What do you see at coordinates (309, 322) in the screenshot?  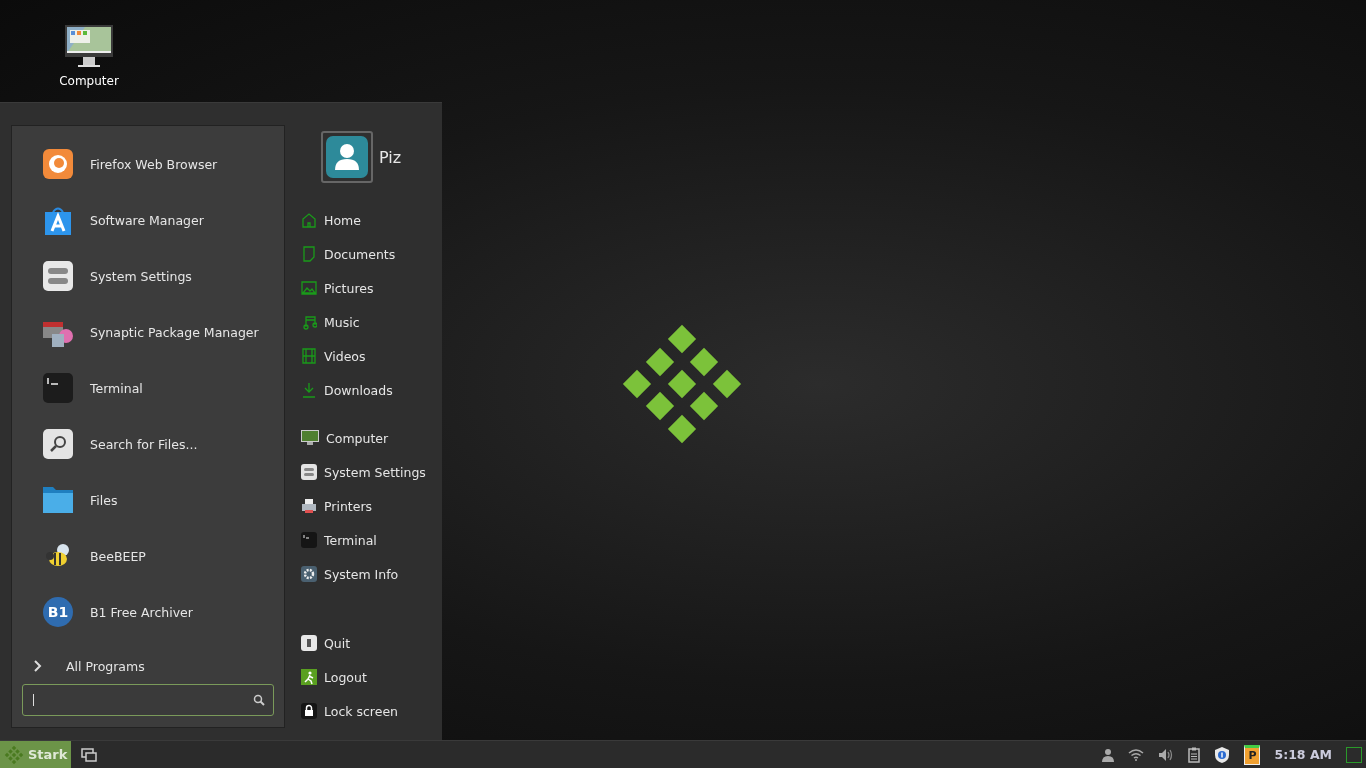 I see `music-note-icon` at bounding box center [309, 322].